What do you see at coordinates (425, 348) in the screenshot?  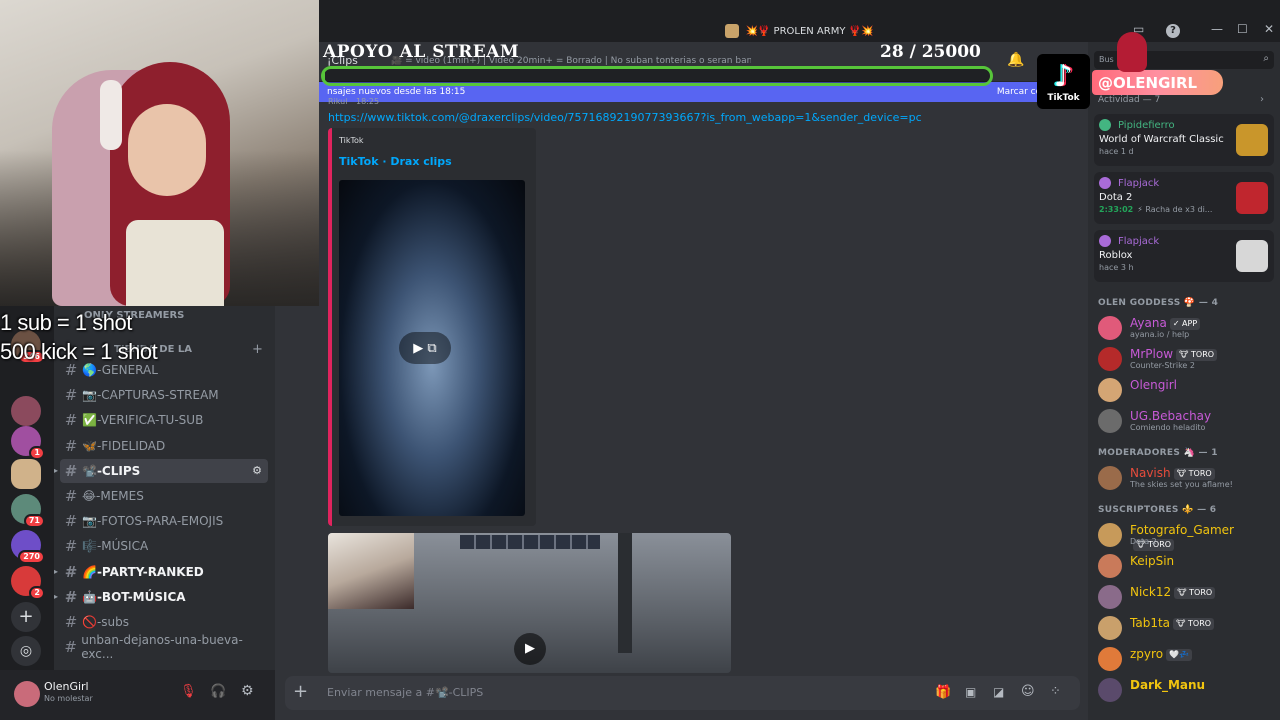 I see `play-icon: ▶ ⧉` at bounding box center [425, 348].